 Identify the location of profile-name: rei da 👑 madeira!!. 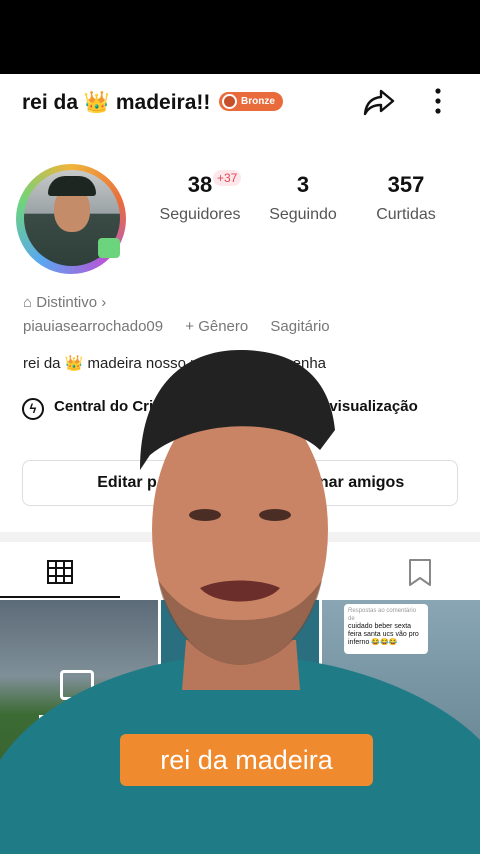
(116, 102).